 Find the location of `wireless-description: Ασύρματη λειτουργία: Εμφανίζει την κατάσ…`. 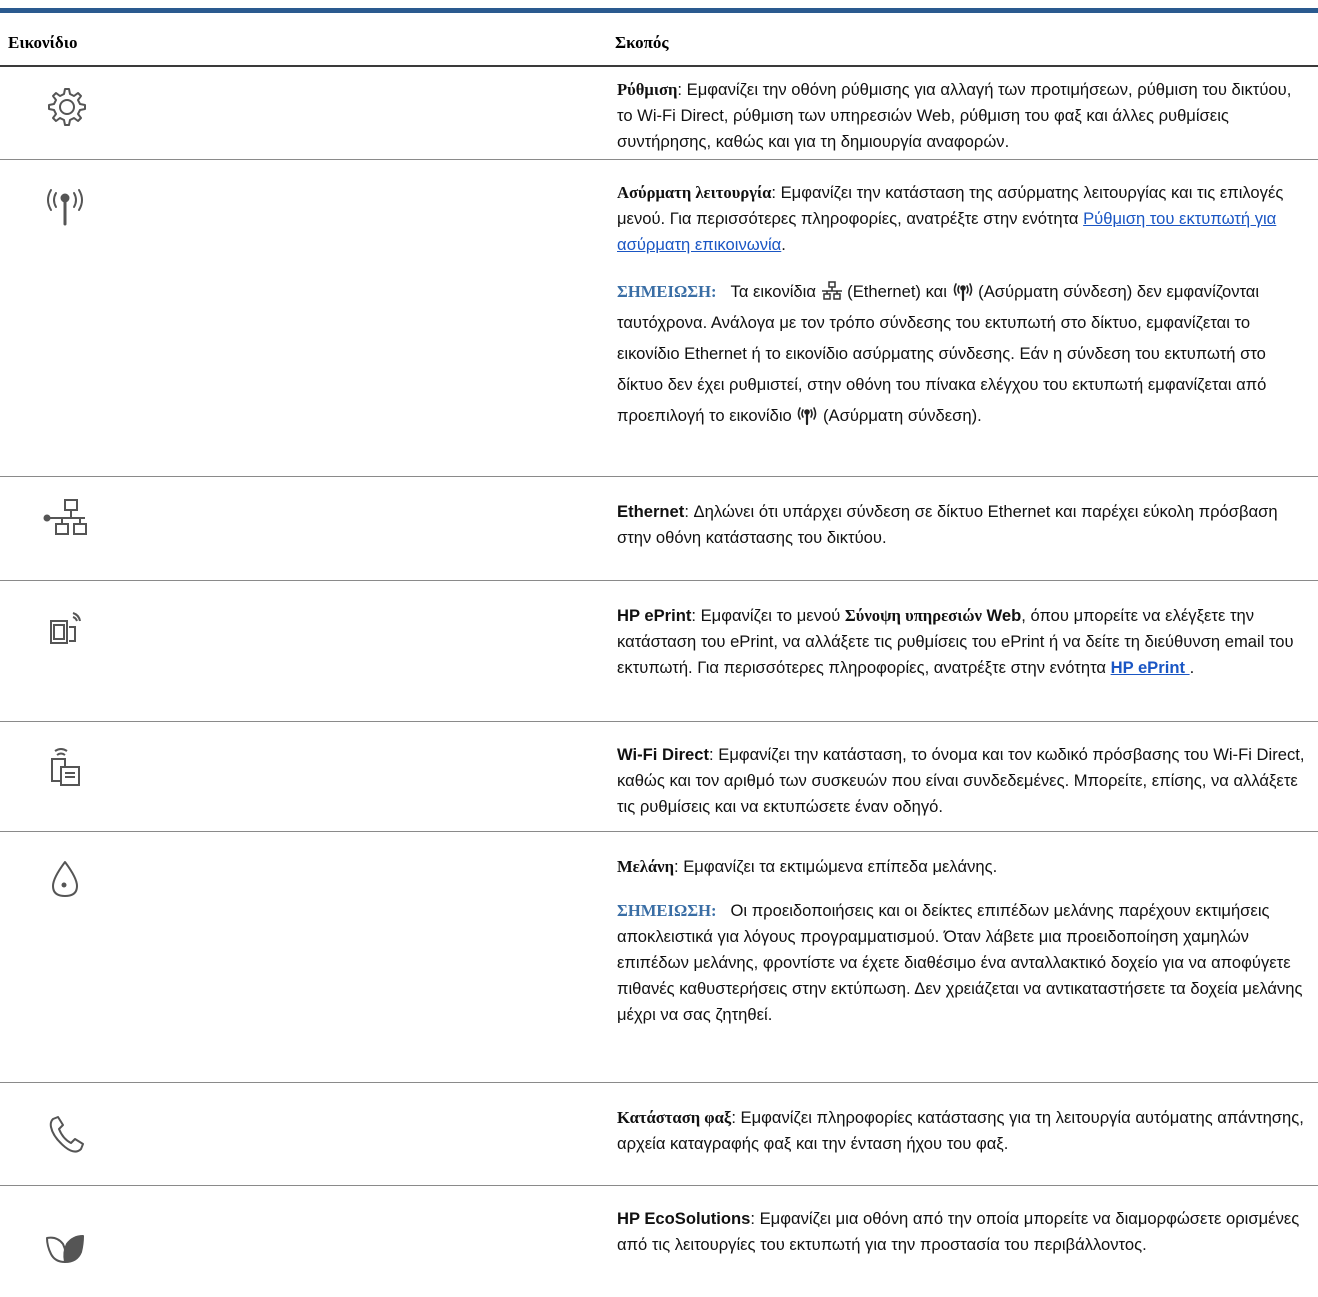

wireless-description: Ασύρματη λειτουργία: Εμφανίζει την κατάσ… is located at coordinates (962, 305).